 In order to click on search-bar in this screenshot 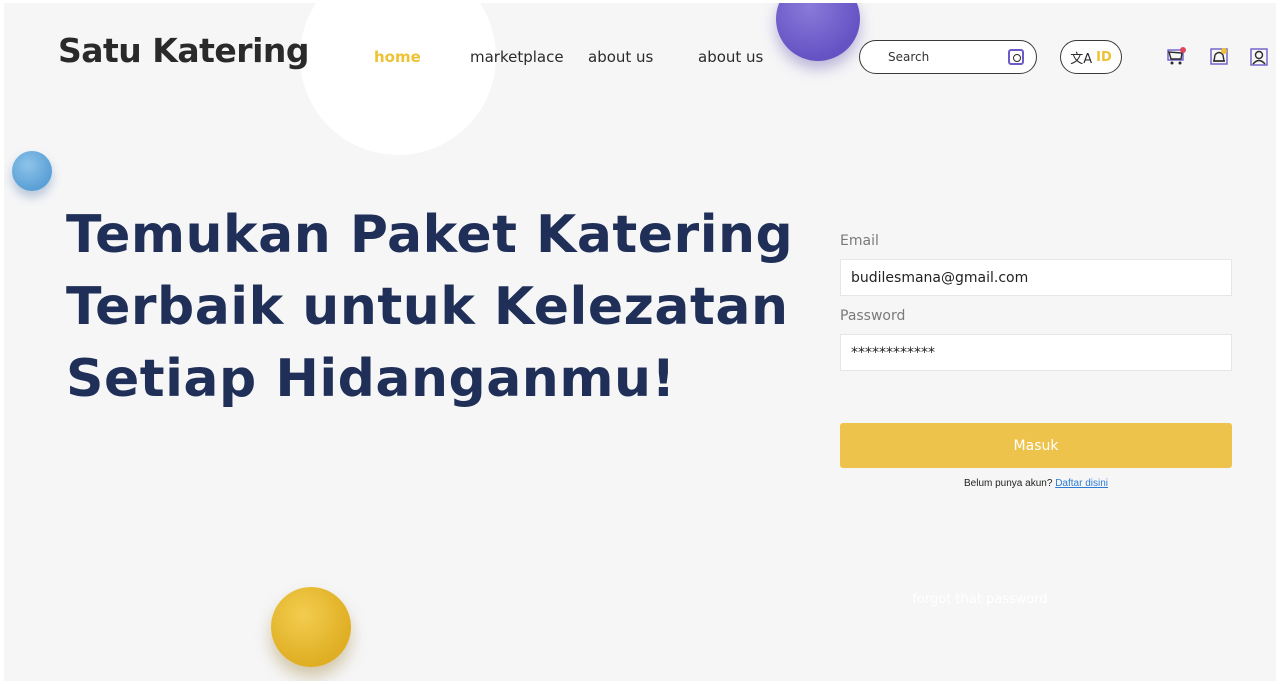, I will do `click(948, 57)`.